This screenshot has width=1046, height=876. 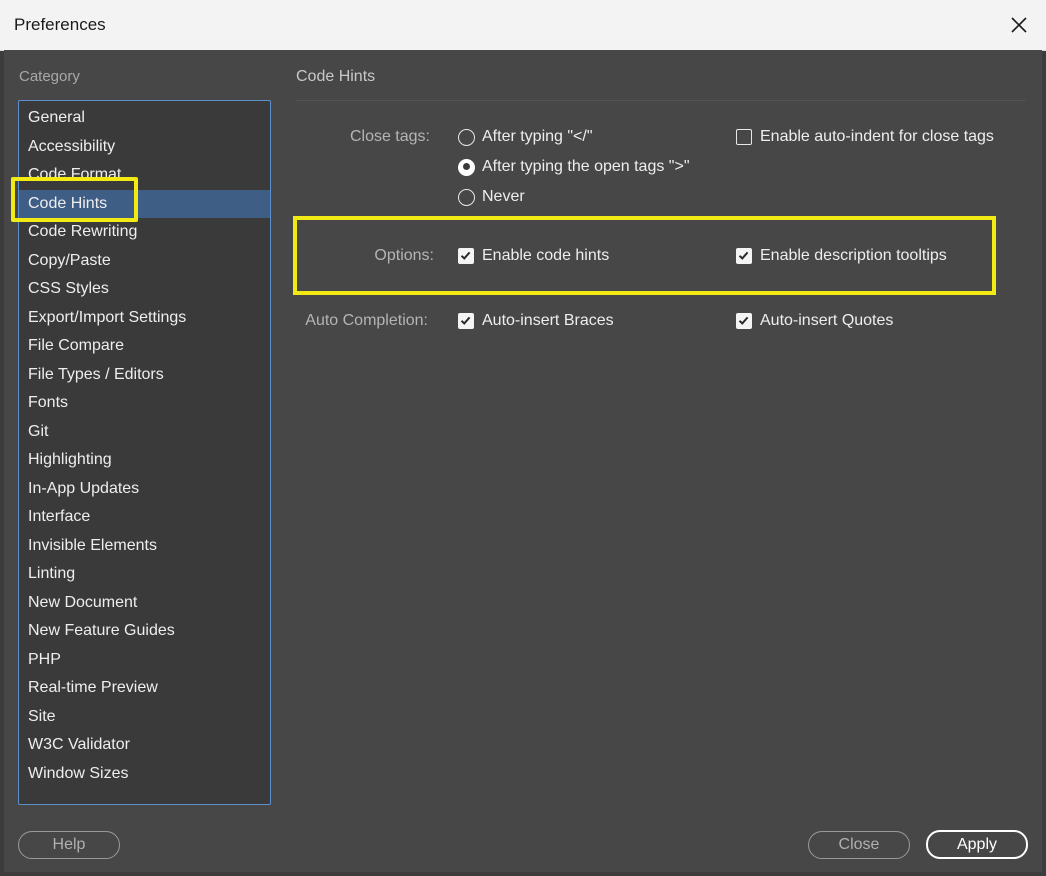 What do you see at coordinates (877, 136) in the screenshot?
I see `checkbox-label: Enable auto-indent for close tags` at bounding box center [877, 136].